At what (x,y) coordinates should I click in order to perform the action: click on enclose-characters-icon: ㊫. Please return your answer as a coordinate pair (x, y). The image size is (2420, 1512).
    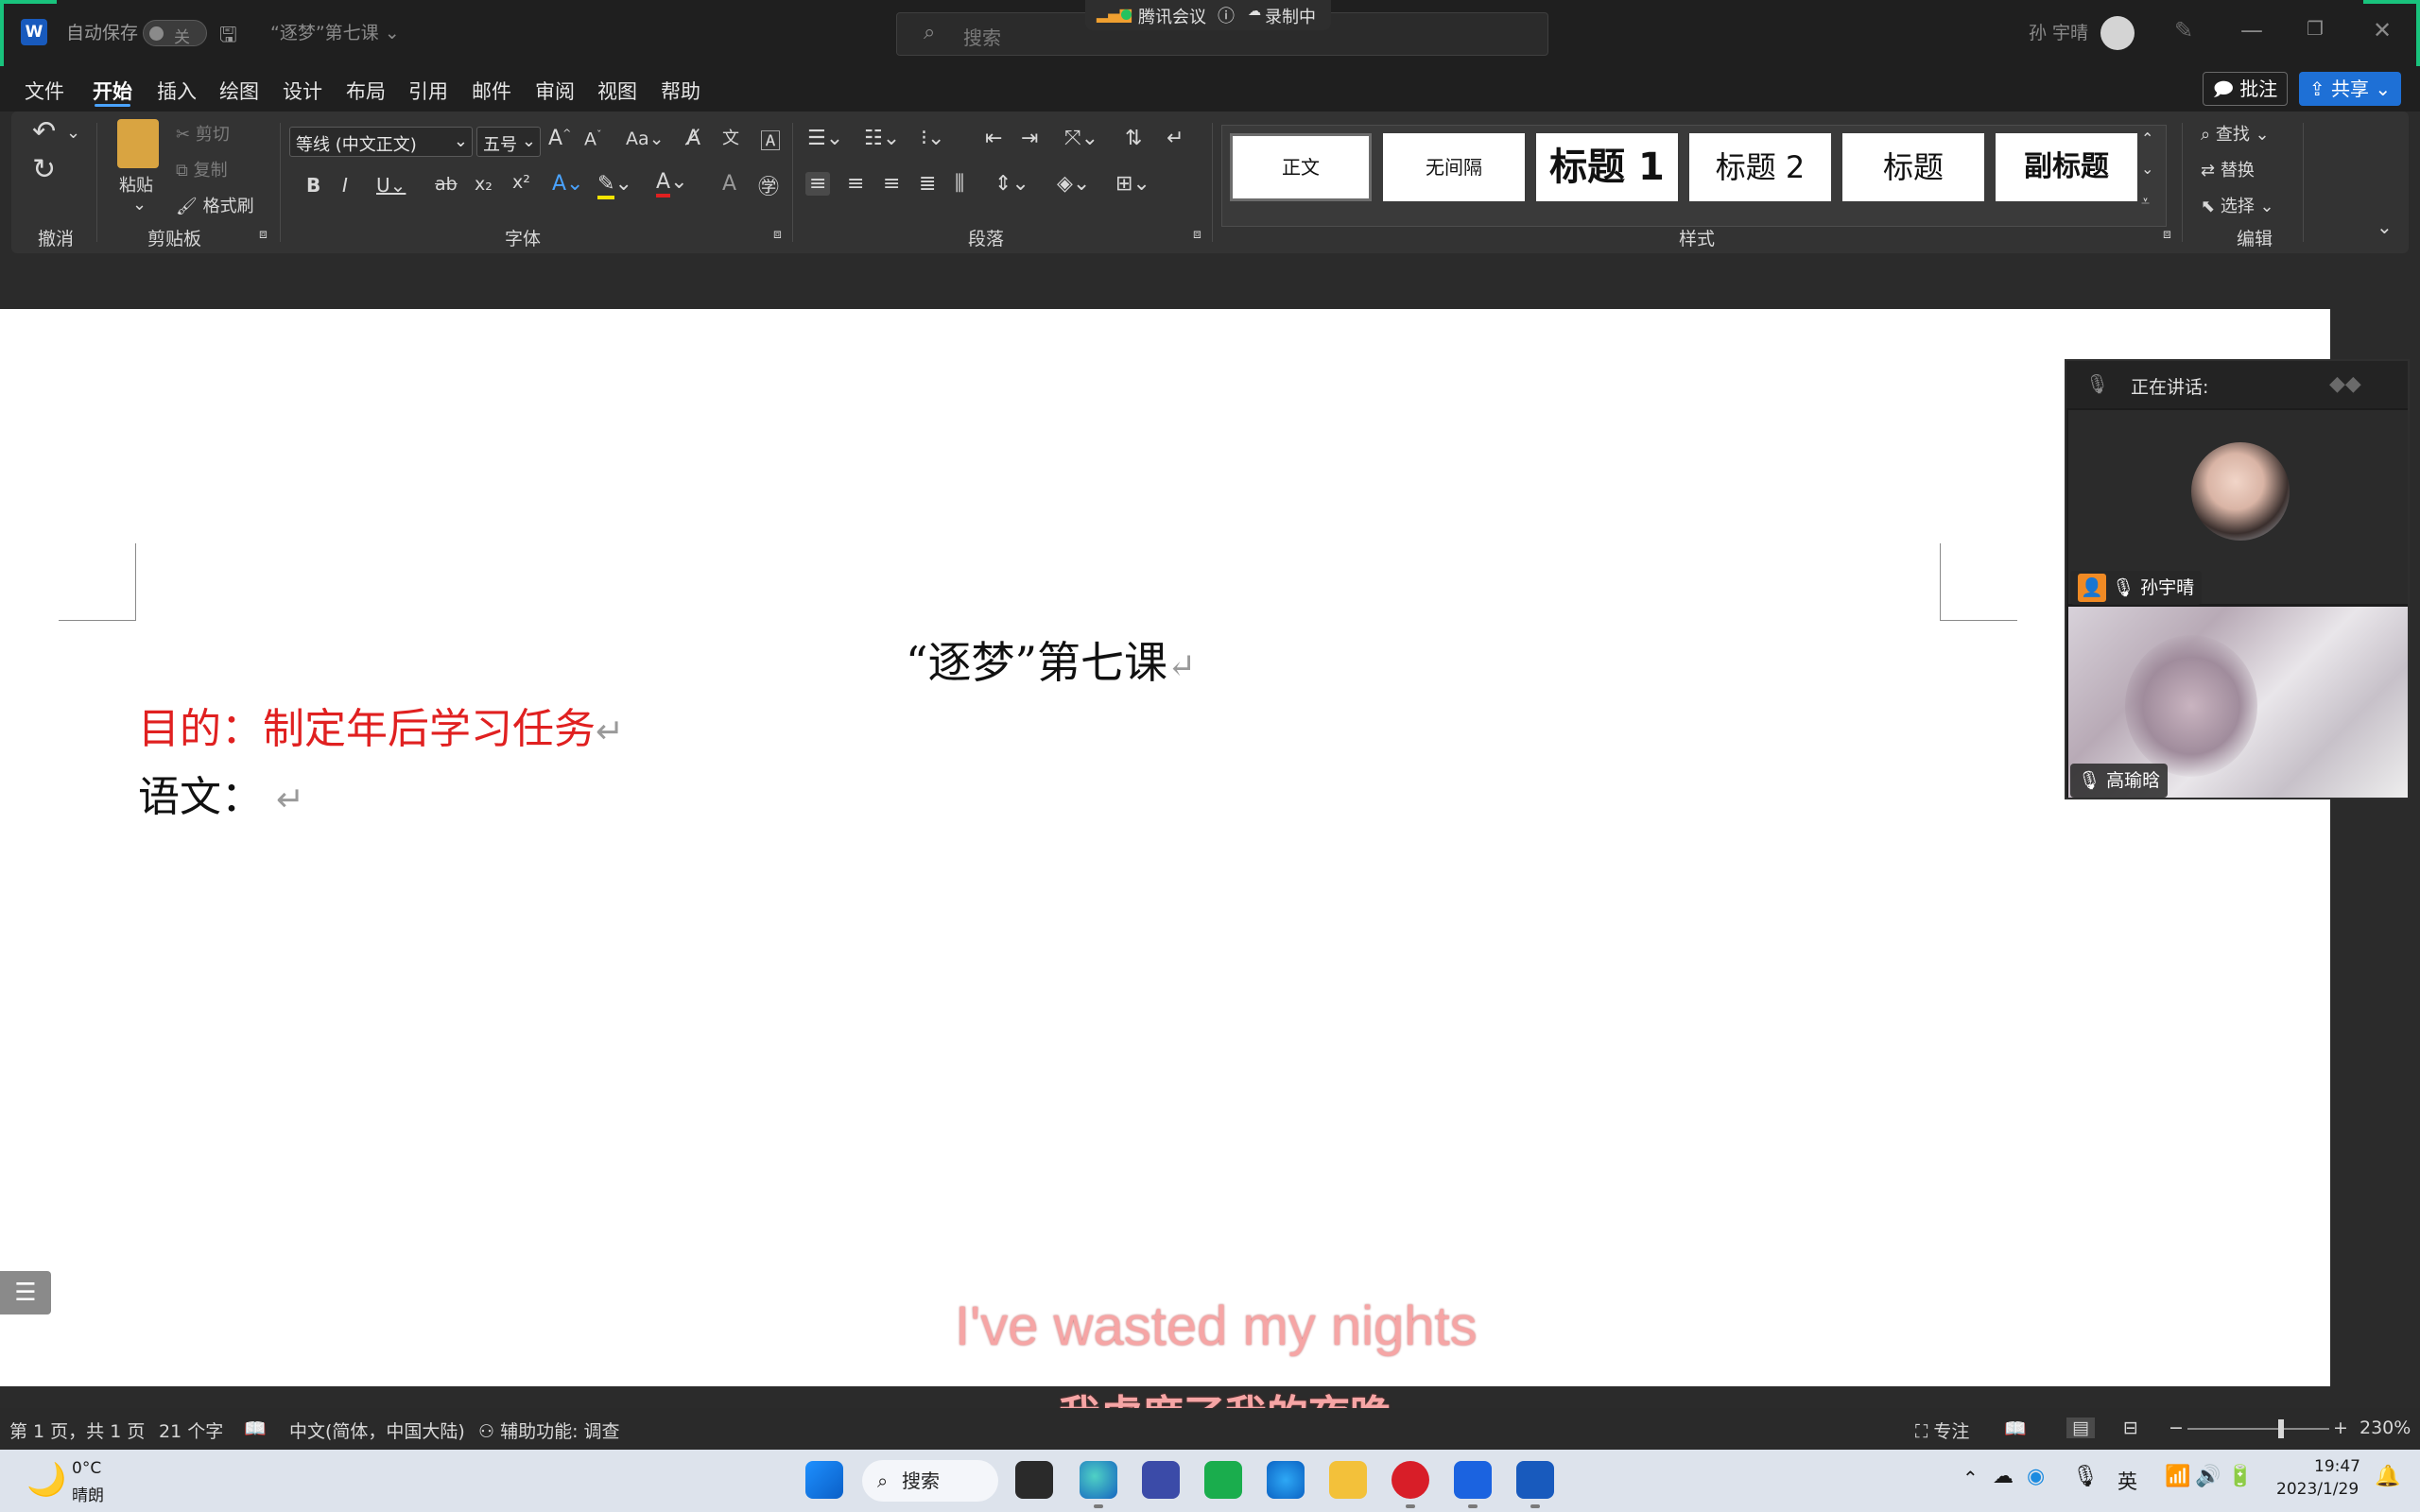
    Looking at the image, I should click on (768, 185).